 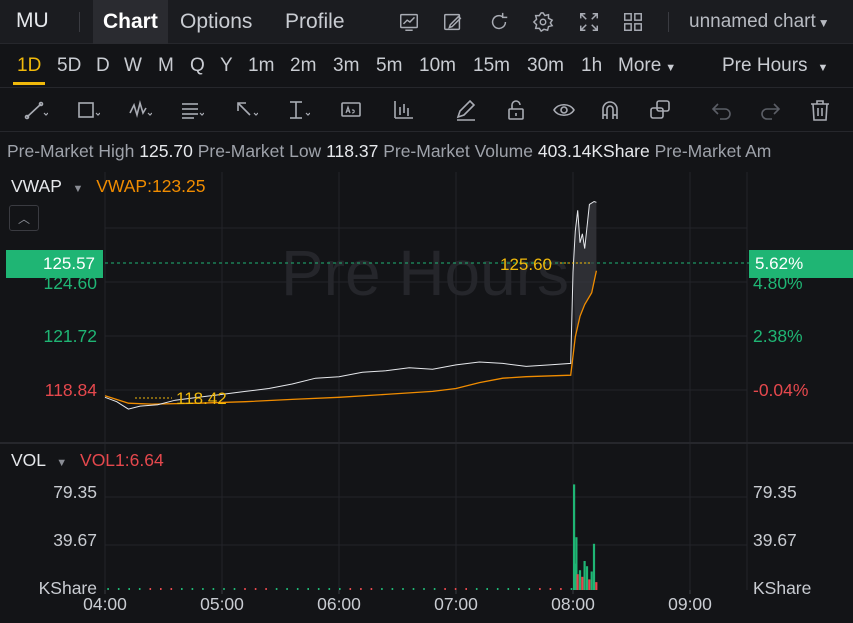 What do you see at coordinates (226, 66) in the screenshot?
I see `timeframe-y: Y` at bounding box center [226, 66].